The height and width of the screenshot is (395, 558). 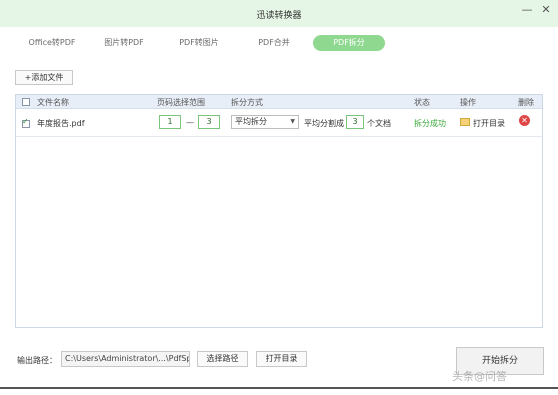 I want to click on title-bar: 迅读转换器 — ✕, so click(x=279, y=13).